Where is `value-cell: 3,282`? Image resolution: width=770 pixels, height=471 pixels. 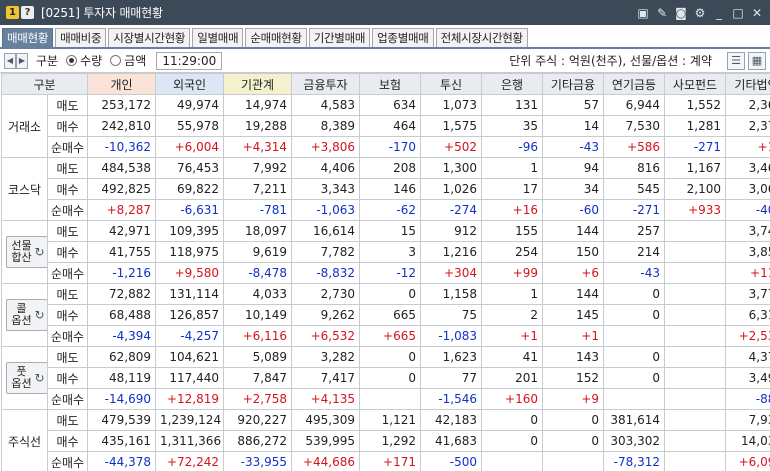 value-cell: 3,282 is located at coordinates (325, 357).